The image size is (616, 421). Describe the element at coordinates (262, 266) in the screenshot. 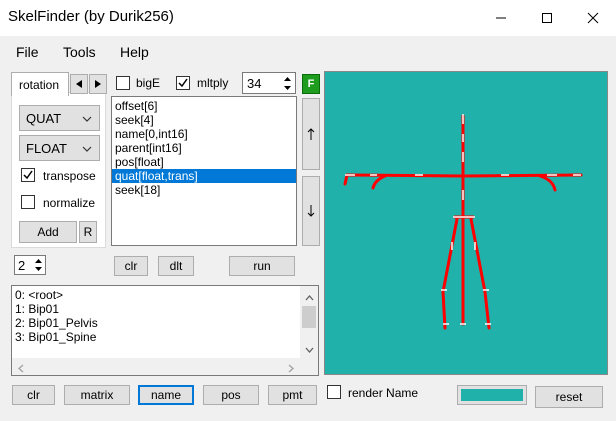

I see `run-button: run` at that location.